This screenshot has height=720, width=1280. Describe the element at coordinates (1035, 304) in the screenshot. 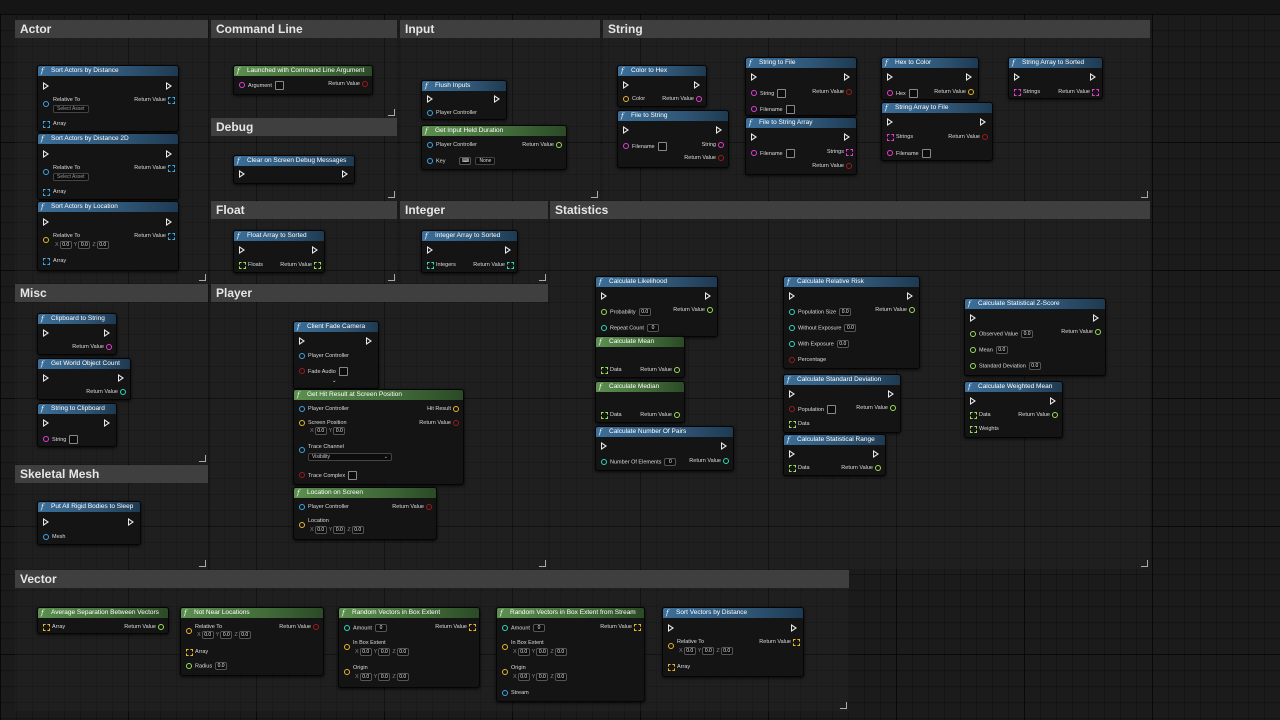

I see `node-title: f Calculate Statistical Z-Score` at that location.